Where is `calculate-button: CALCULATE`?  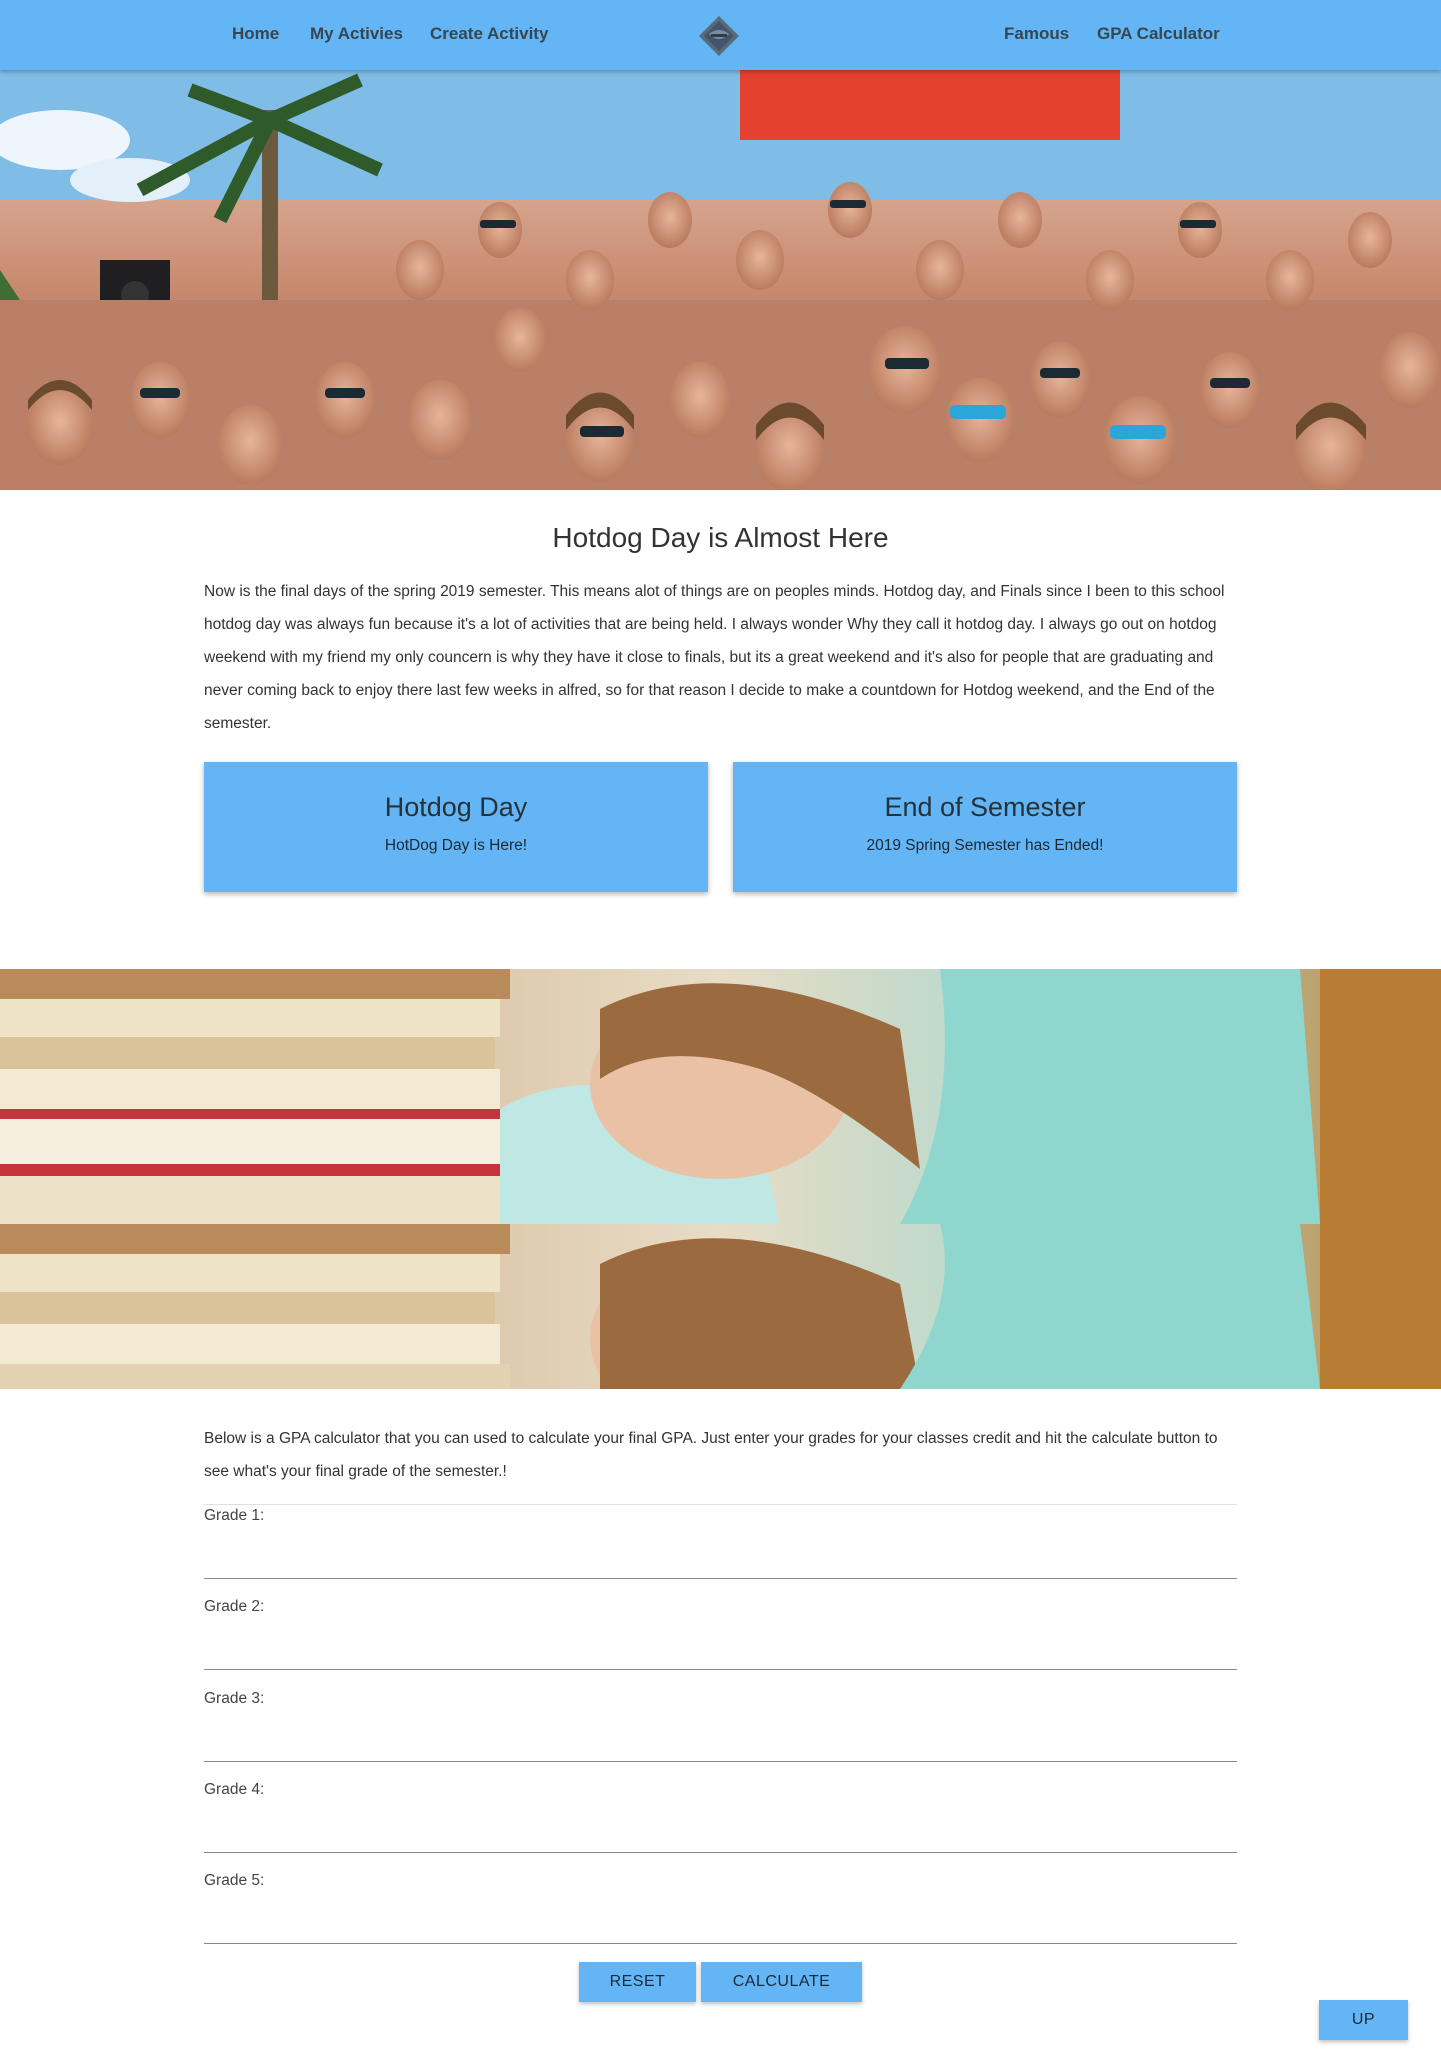
calculate-button: CALCULATE is located at coordinates (781, 1982).